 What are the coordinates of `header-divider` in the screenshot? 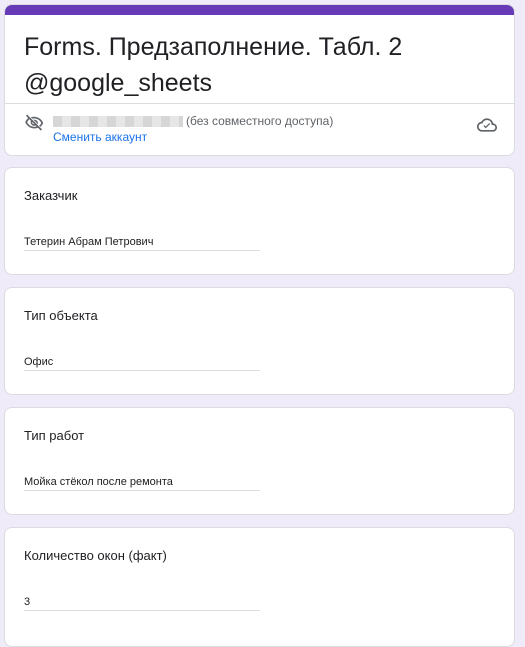 It's located at (259, 103).